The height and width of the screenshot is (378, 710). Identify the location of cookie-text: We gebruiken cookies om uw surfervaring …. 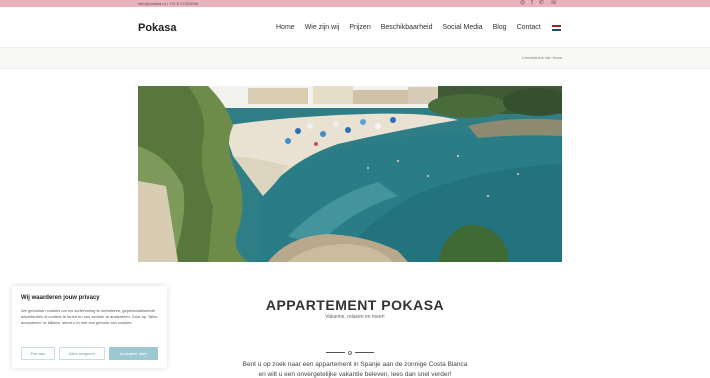
(89, 317).